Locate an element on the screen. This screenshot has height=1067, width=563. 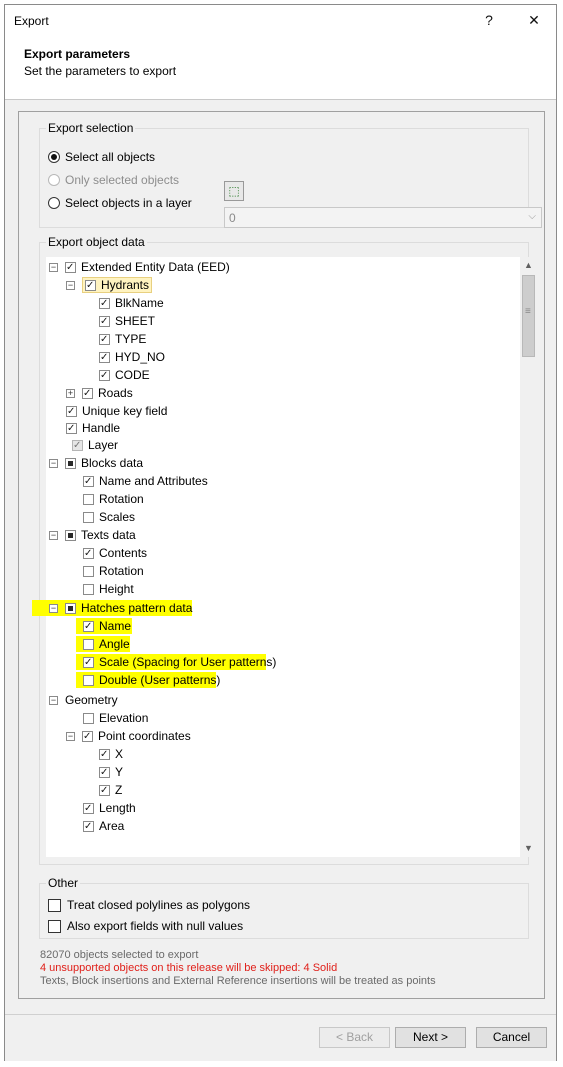
tree-node-area: Area is located at coordinates (103, 826).